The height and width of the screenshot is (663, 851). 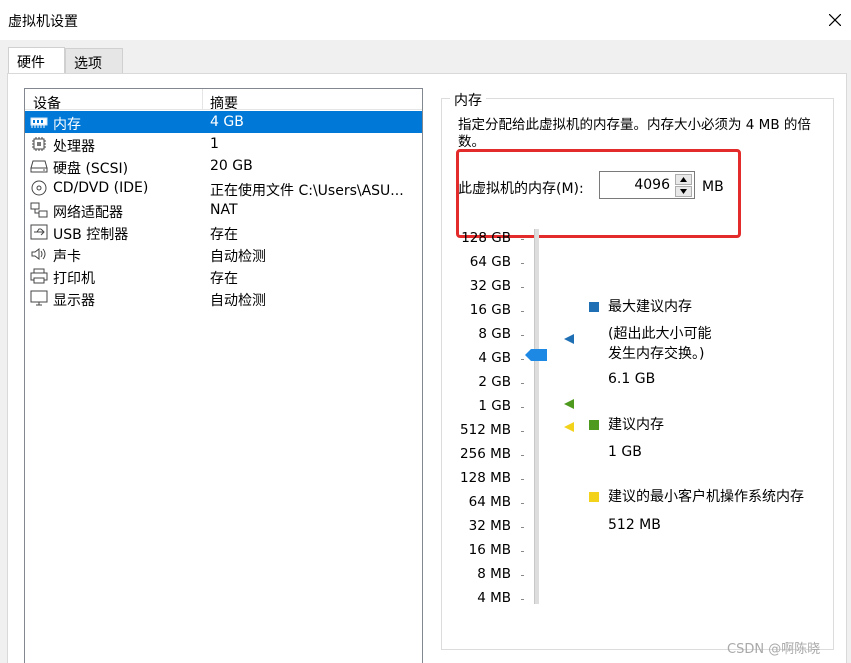 I want to click on legend-max-value: 6.1 GB, so click(x=632, y=379).